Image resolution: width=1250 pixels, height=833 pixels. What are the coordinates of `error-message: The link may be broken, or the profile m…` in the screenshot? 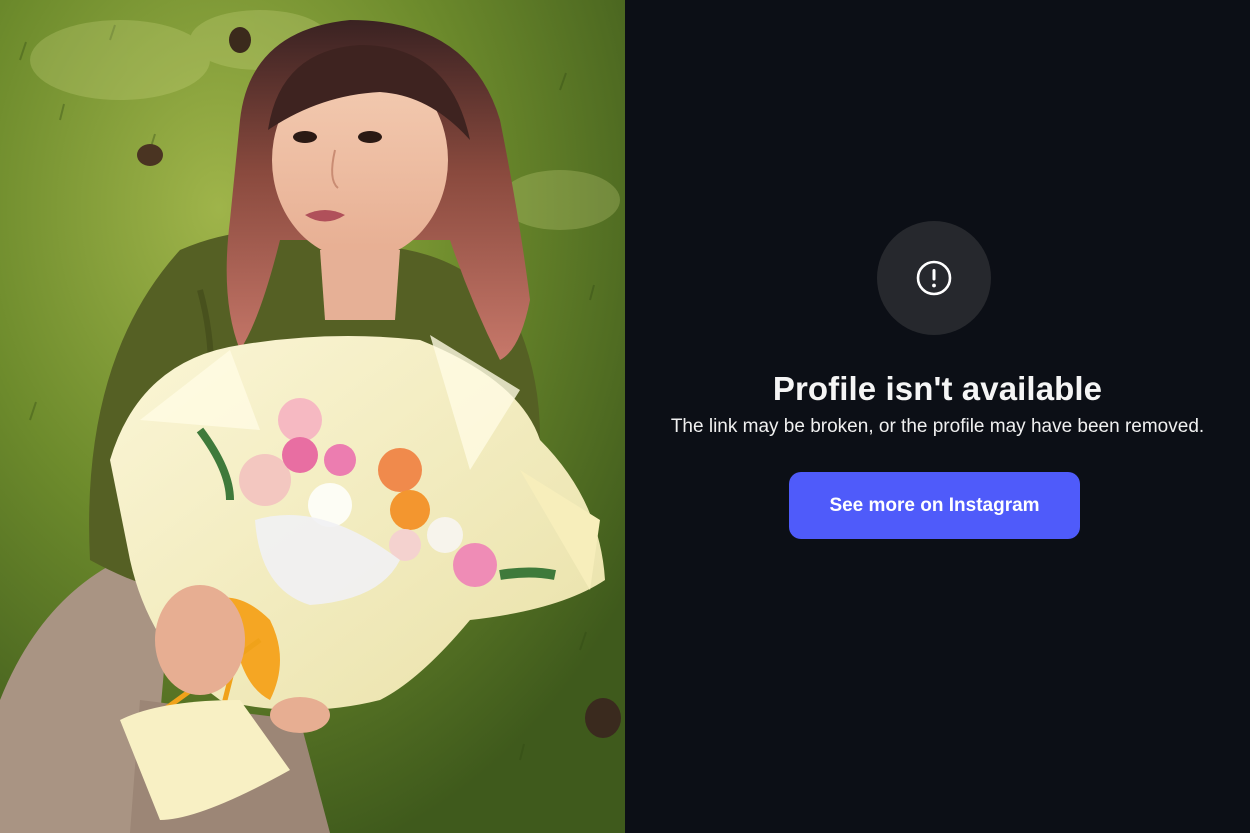 It's located at (937, 426).